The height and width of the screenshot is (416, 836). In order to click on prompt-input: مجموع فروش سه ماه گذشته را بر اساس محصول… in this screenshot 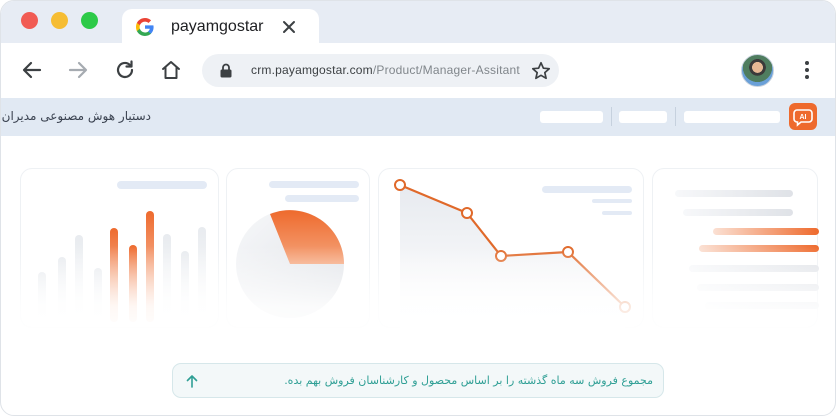, I will do `click(418, 380)`.